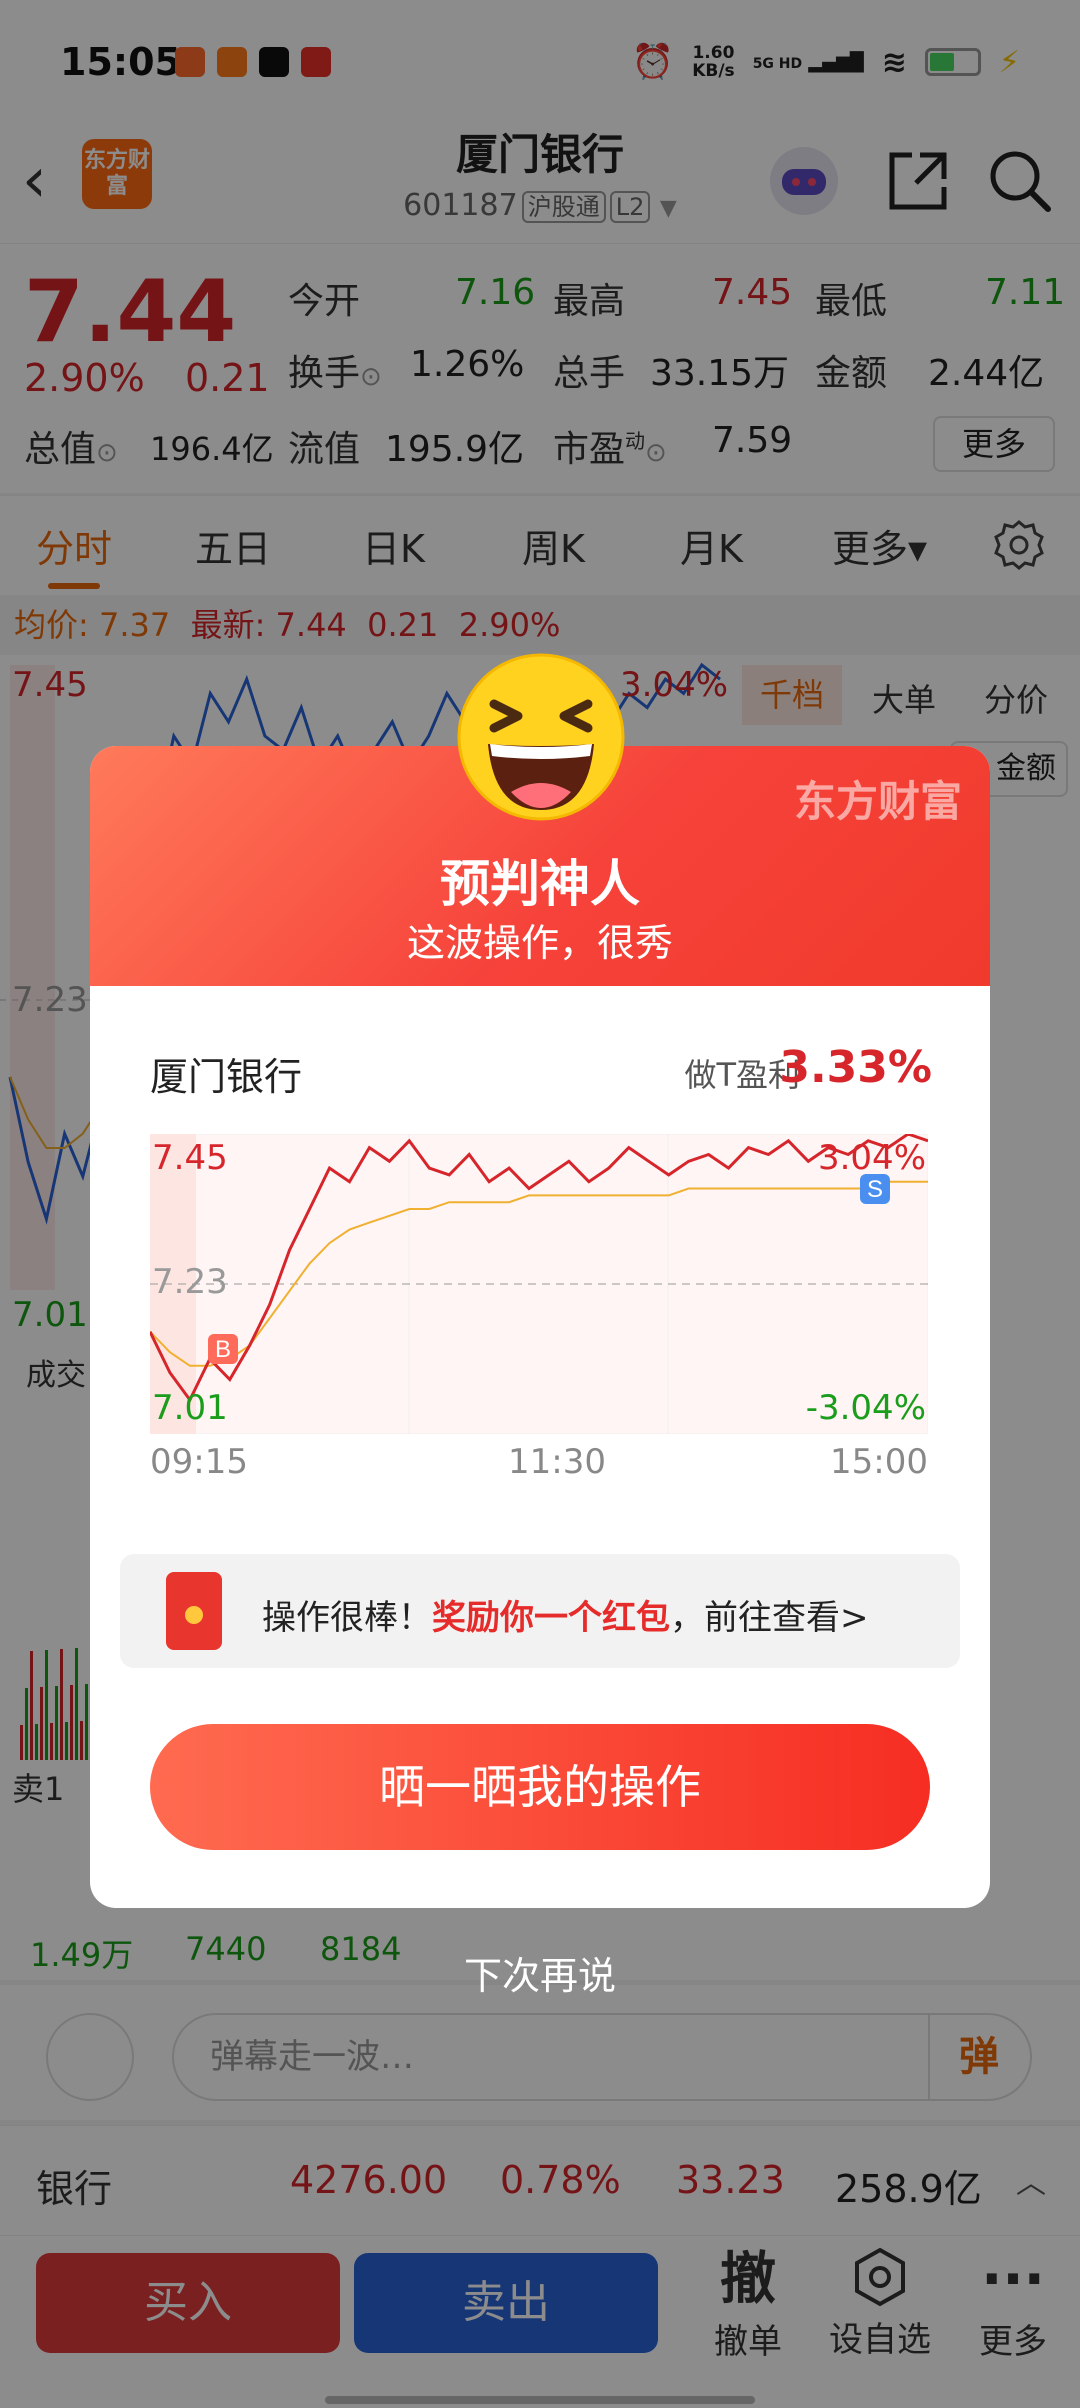  What do you see at coordinates (540, 1972) in the screenshot?
I see `dismiss-link: 下次再说` at bounding box center [540, 1972].